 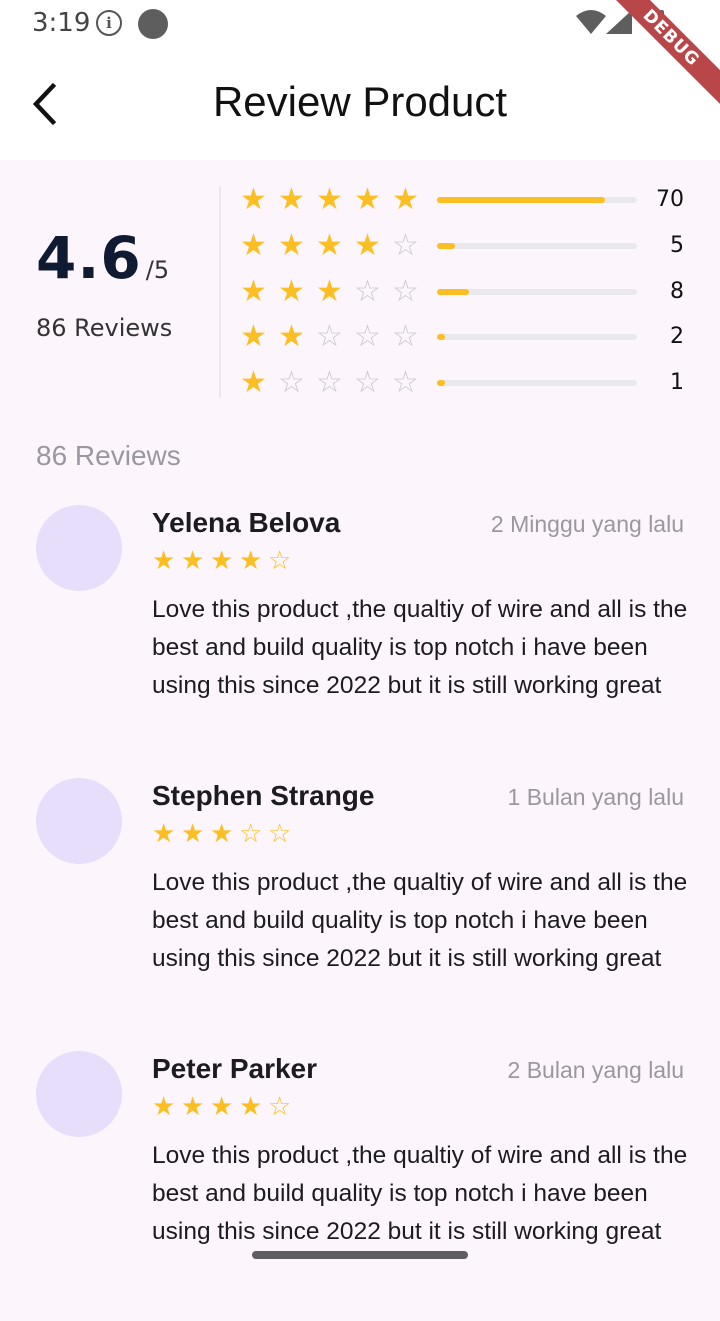 I want to click on rating-row-stars: ★ ★ ☆ ☆ ☆, so click(x=335, y=337).